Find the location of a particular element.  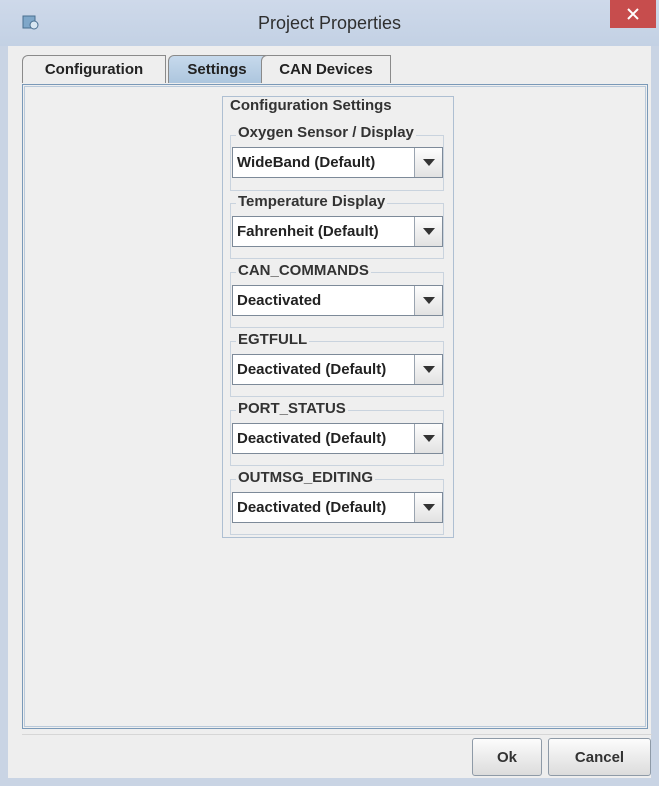

temperature-display-label: Temperature Display is located at coordinates (312, 201).